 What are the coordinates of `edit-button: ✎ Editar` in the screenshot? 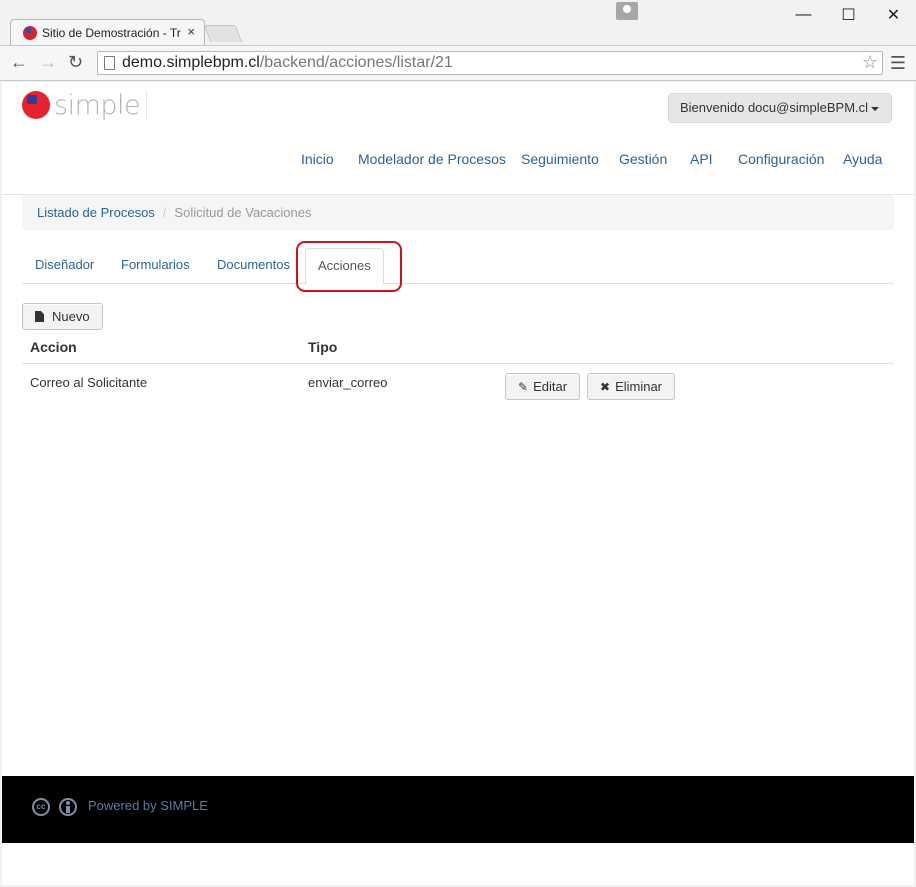 It's located at (543, 386).